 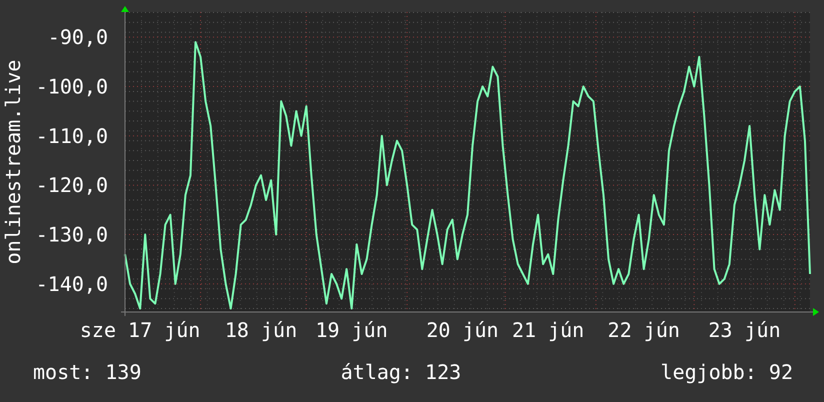 What do you see at coordinates (87, 372) in the screenshot?
I see `legend-text: most: 139` at bounding box center [87, 372].